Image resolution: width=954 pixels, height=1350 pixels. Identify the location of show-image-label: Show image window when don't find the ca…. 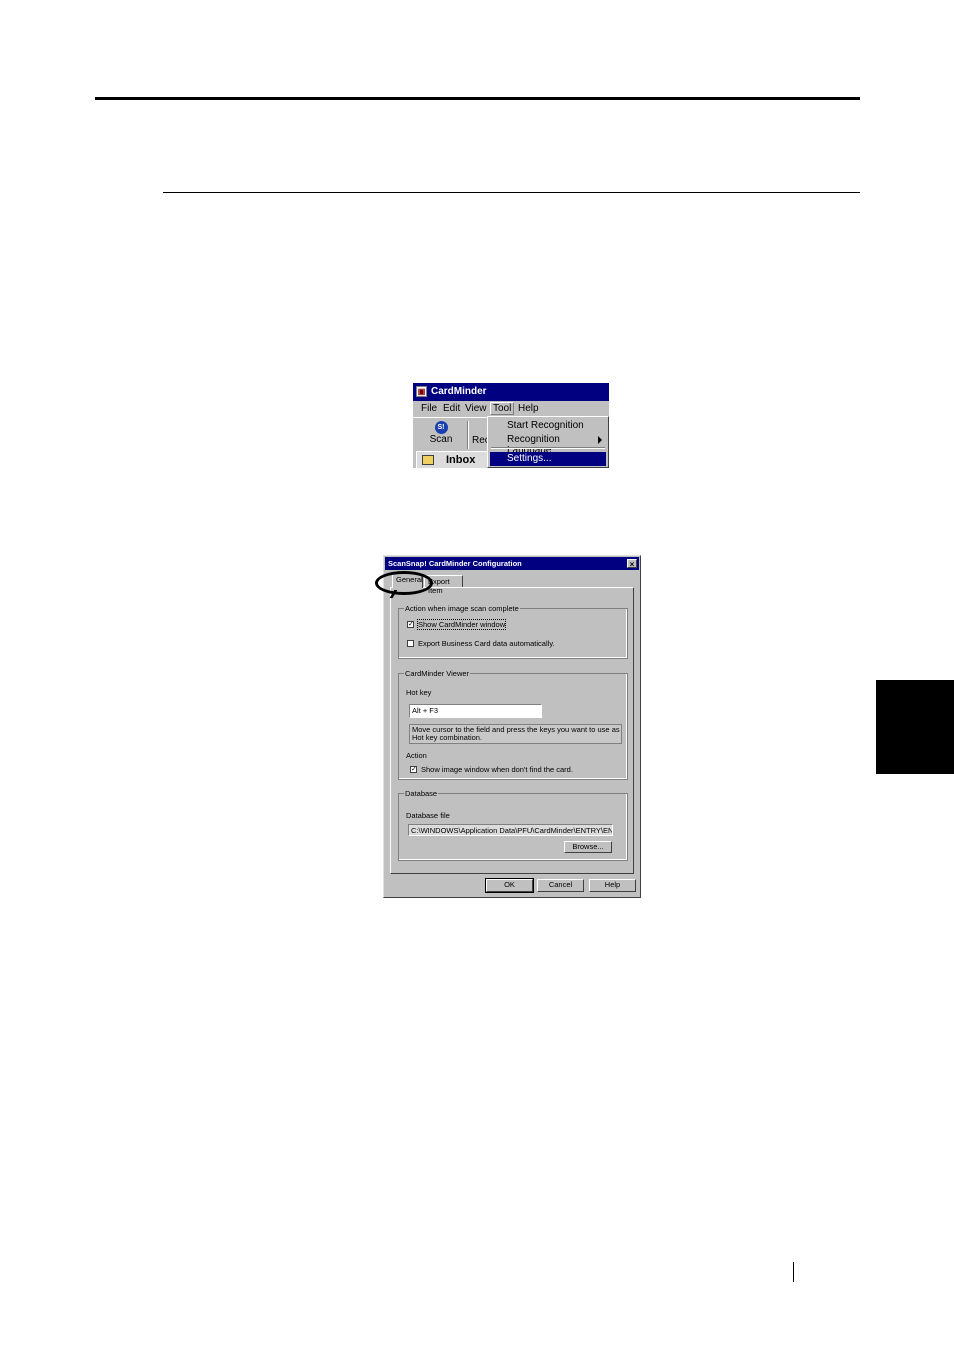
(497, 769).